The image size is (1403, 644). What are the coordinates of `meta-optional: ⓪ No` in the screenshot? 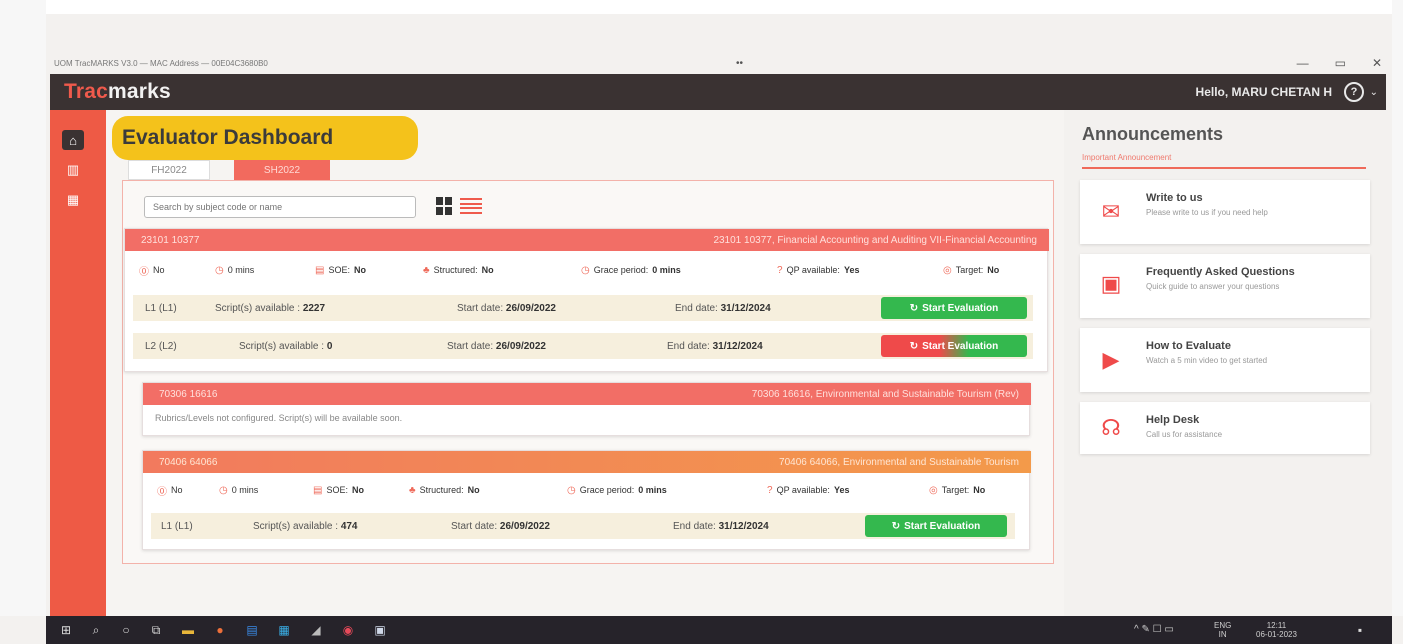 It's located at (152, 270).